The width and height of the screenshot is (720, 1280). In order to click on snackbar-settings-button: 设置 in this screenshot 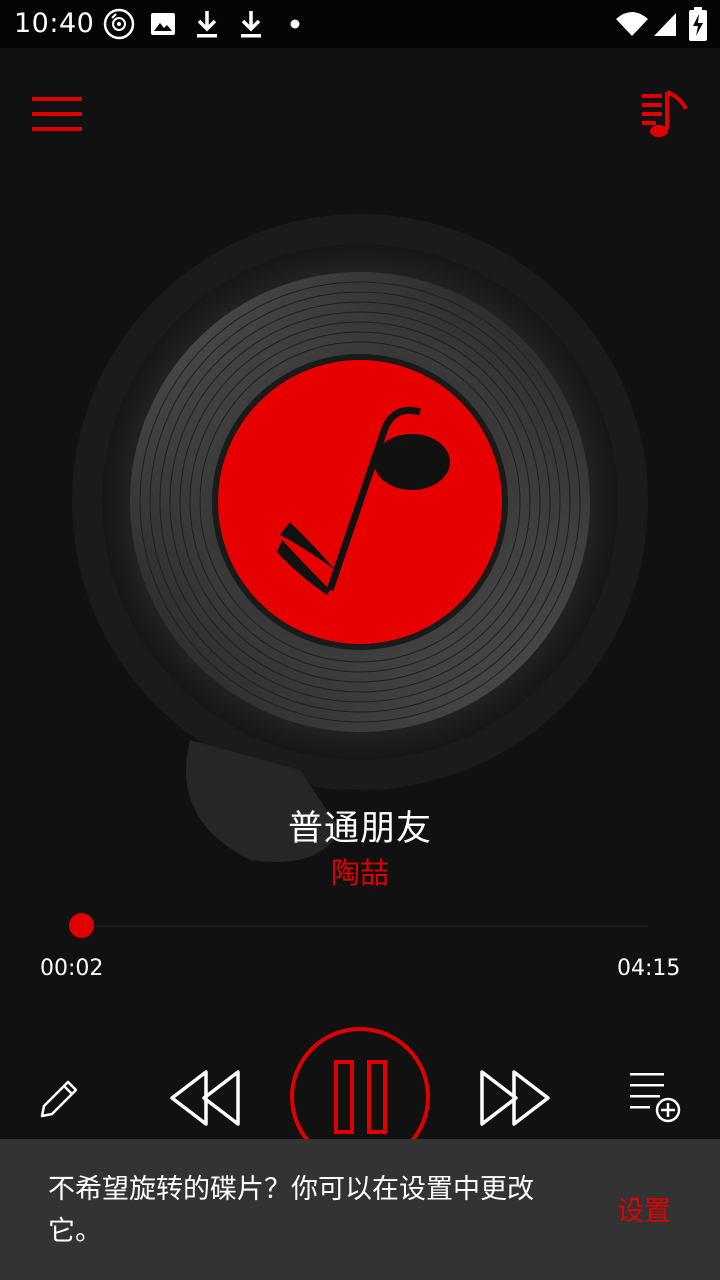, I will do `click(644, 1208)`.